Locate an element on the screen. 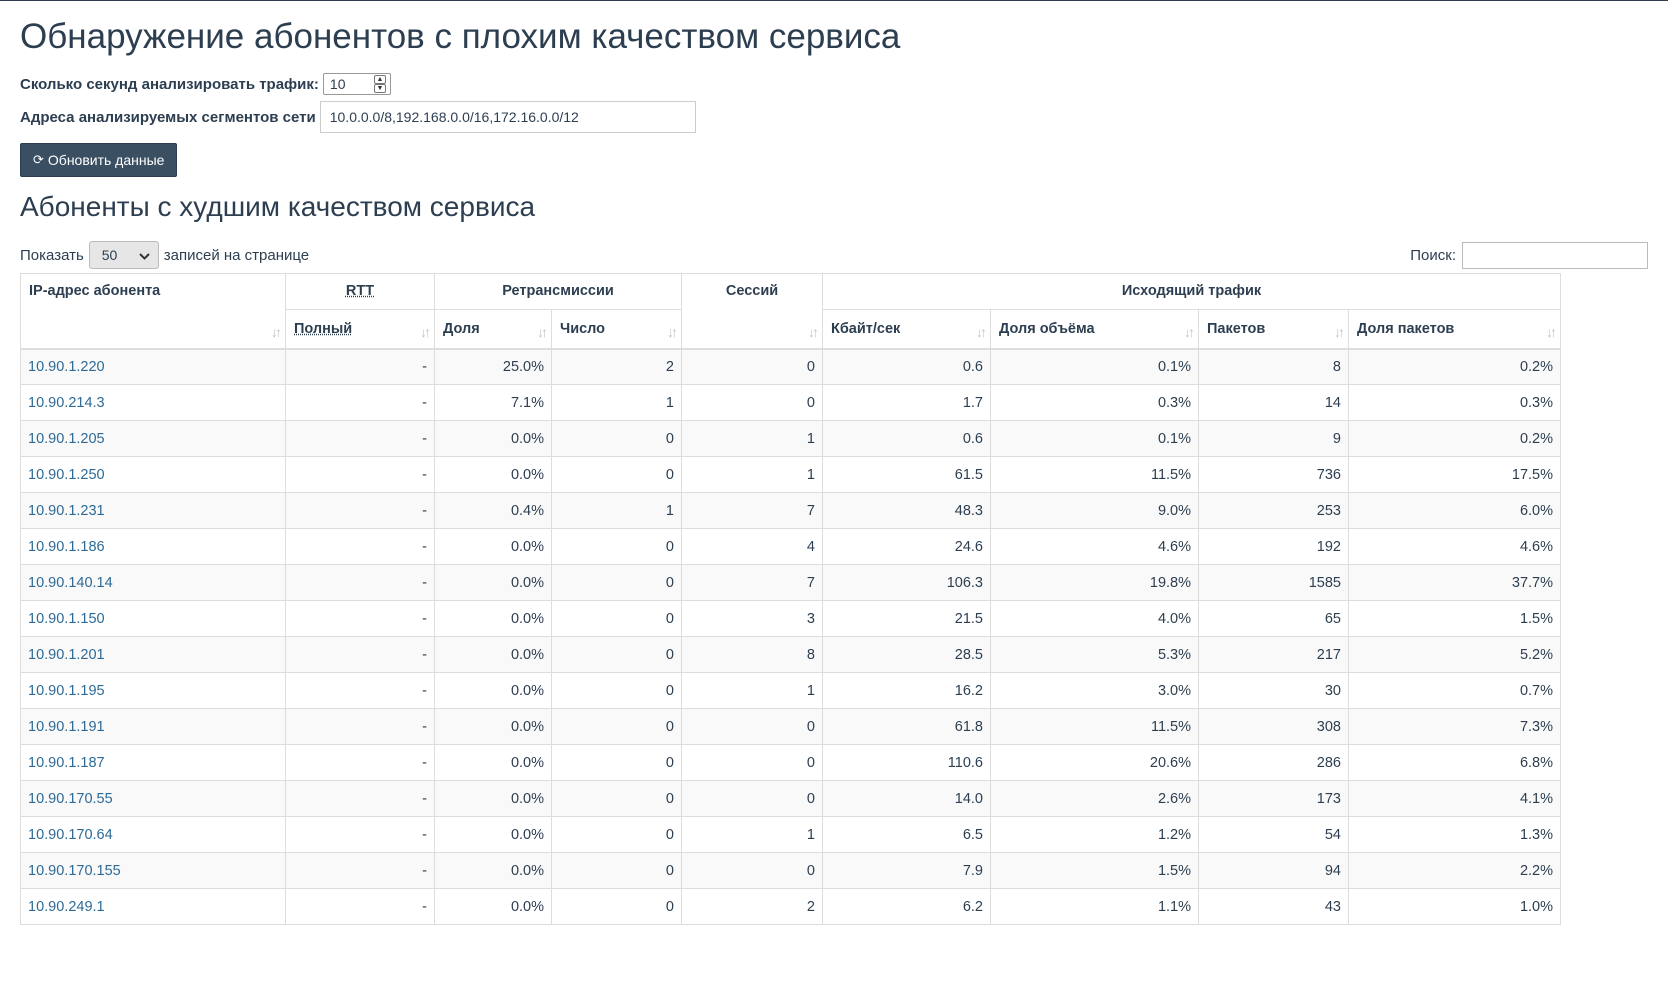 The width and height of the screenshot is (1668, 988). refresh-button: ⟳ Обновить данные is located at coordinates (99, 160).